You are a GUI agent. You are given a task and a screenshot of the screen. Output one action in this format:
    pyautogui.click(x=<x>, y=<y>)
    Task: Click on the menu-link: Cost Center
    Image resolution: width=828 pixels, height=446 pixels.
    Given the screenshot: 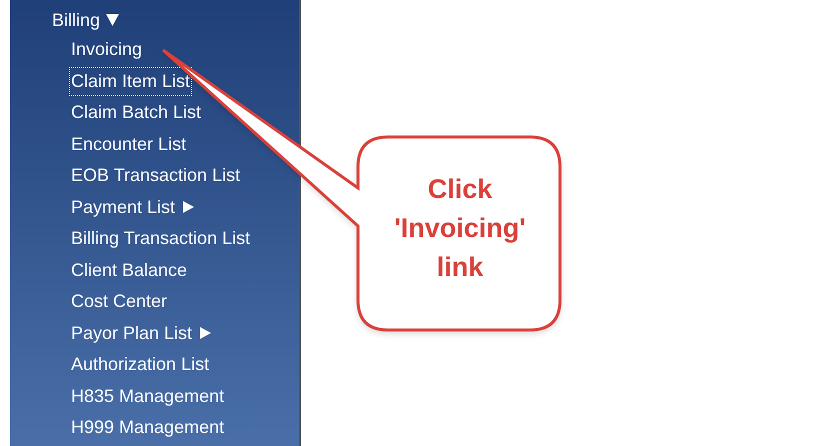 What is the action you would take?
    pyautogui.click(x=119, y=302)
    